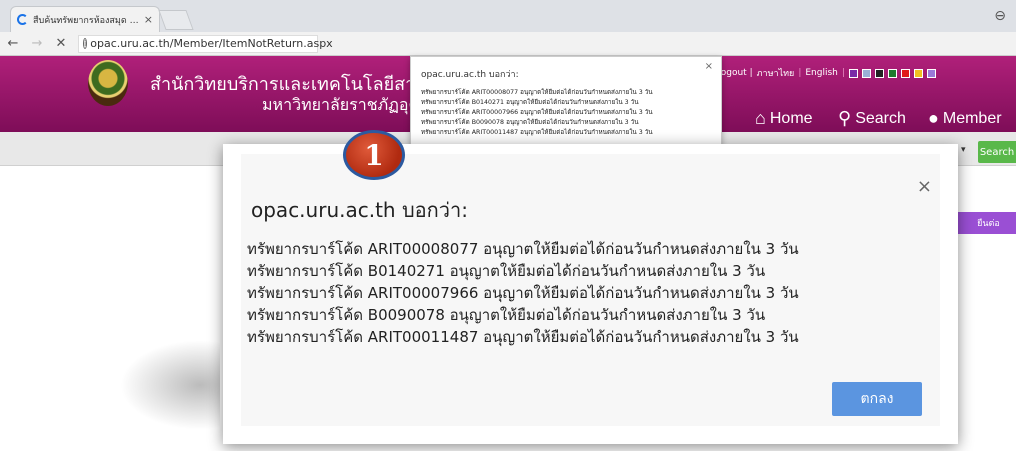 The height and width of the screenshot is (451, 1016). Describe the element at coordinates (853, 73) in the screenshot. I see `theme-swatch-purple` at that location.